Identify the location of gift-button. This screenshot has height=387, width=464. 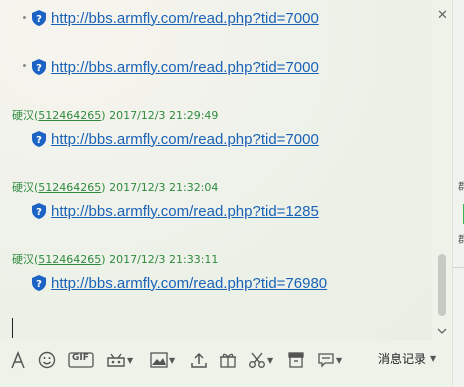
(228, 360).